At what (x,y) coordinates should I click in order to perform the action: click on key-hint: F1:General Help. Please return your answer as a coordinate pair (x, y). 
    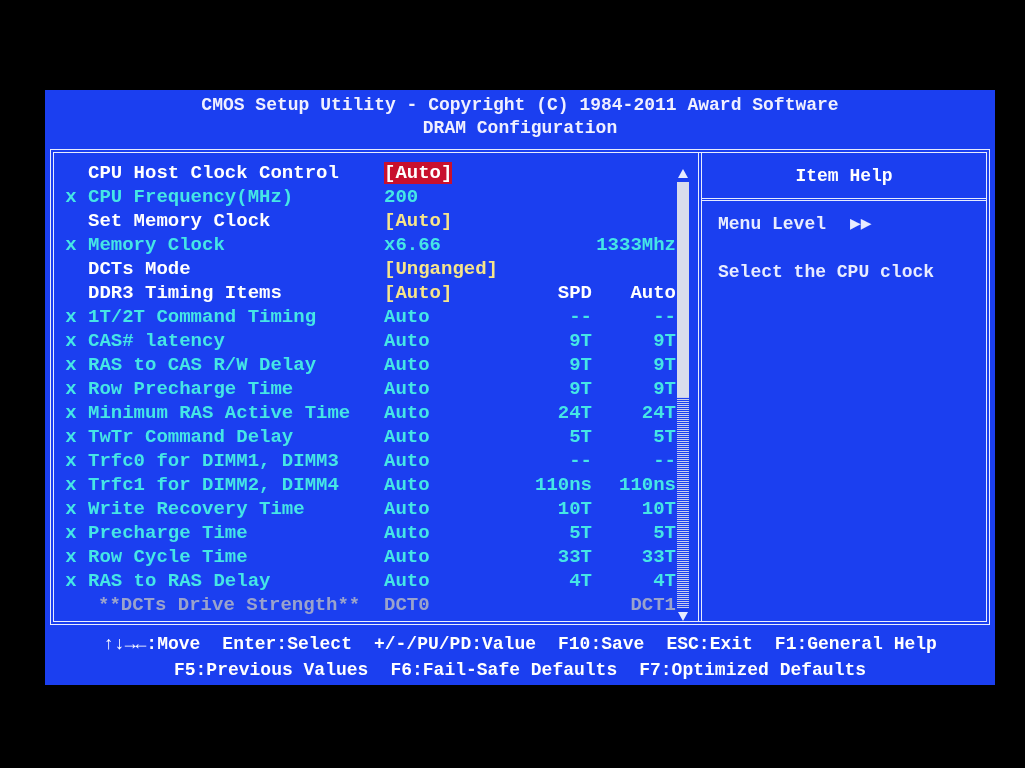
    Looking at the image, I should click on (855, 644).